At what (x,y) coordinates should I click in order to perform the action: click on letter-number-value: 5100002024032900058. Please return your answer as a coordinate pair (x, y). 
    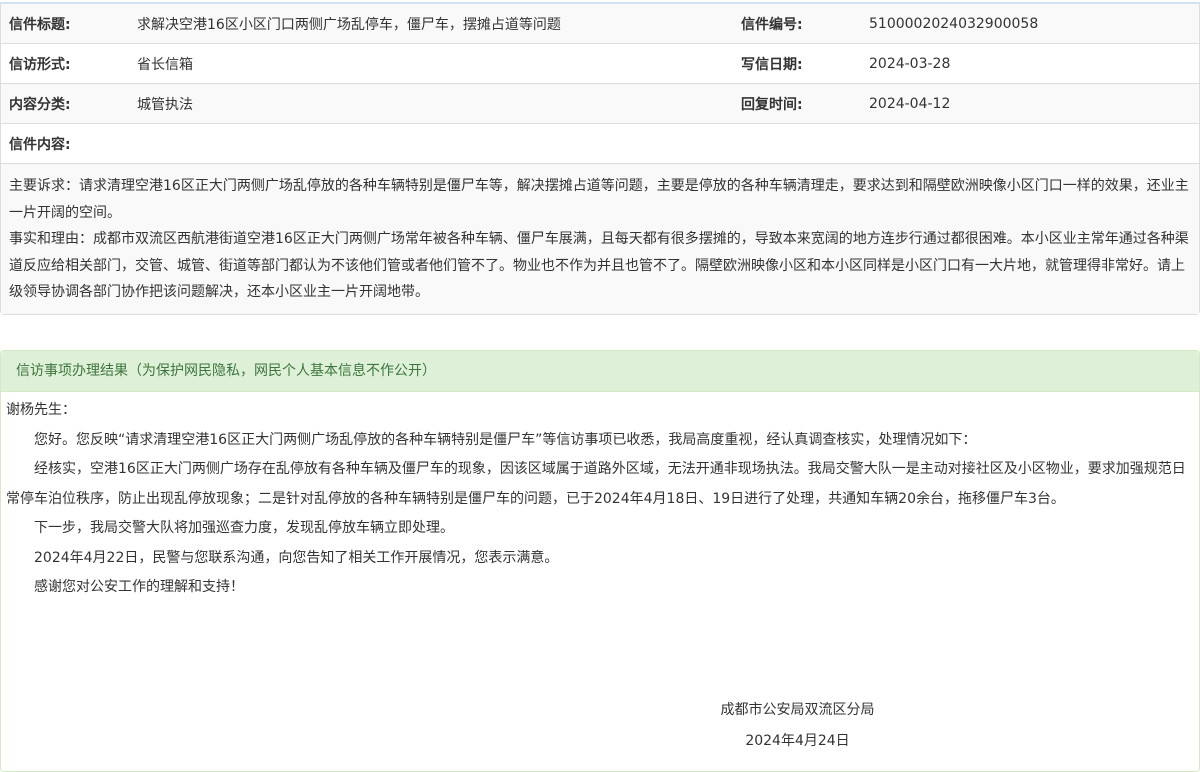
    Looking at the image, I should click on (954, 23).